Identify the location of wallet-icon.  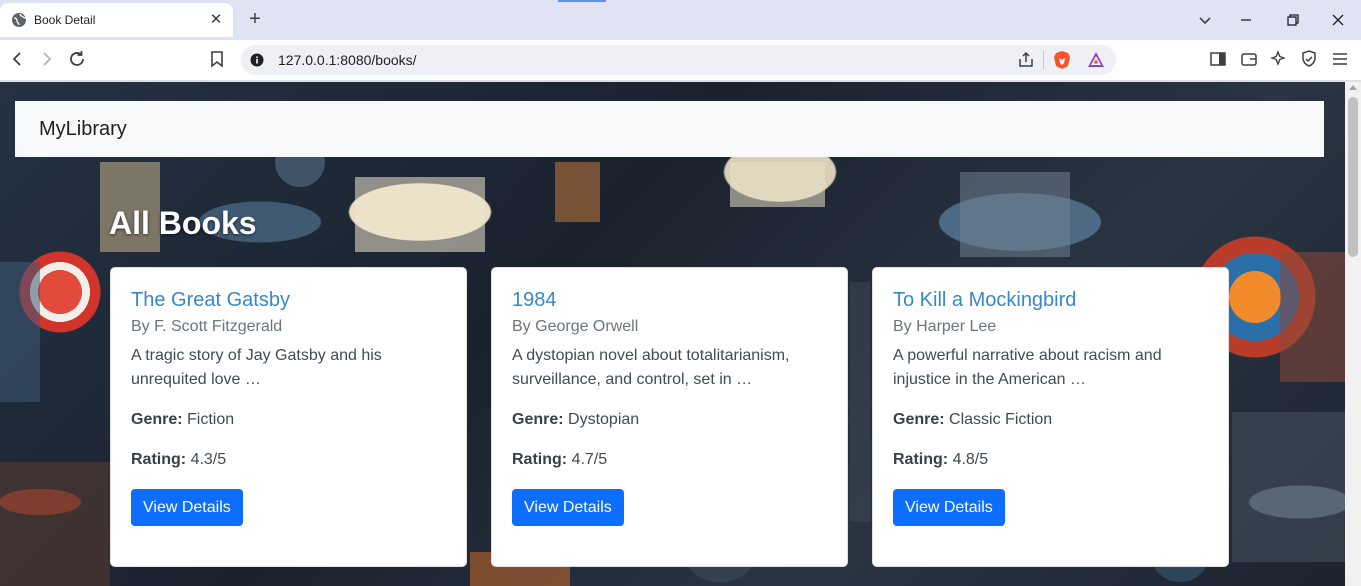
(1249, 59).